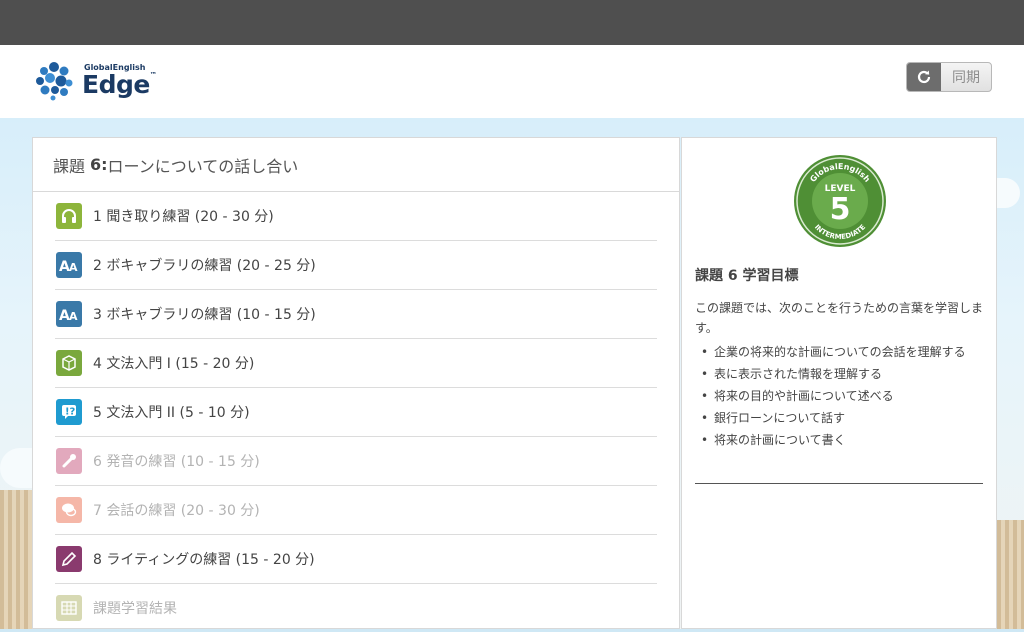 The width and height of the screenshot is (1024, 632). I want to click on bridge-illustration-left, so click(17, 559).